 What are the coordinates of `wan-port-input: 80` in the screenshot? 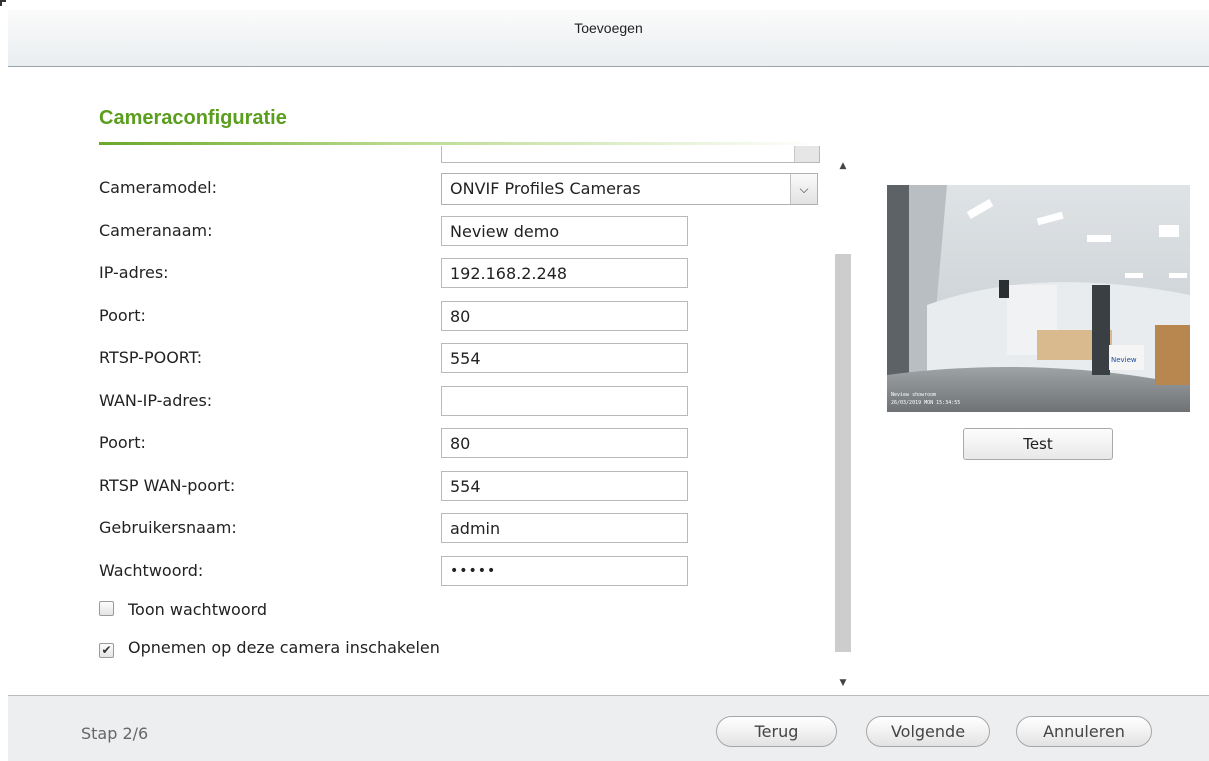 It's located at (564, 443).